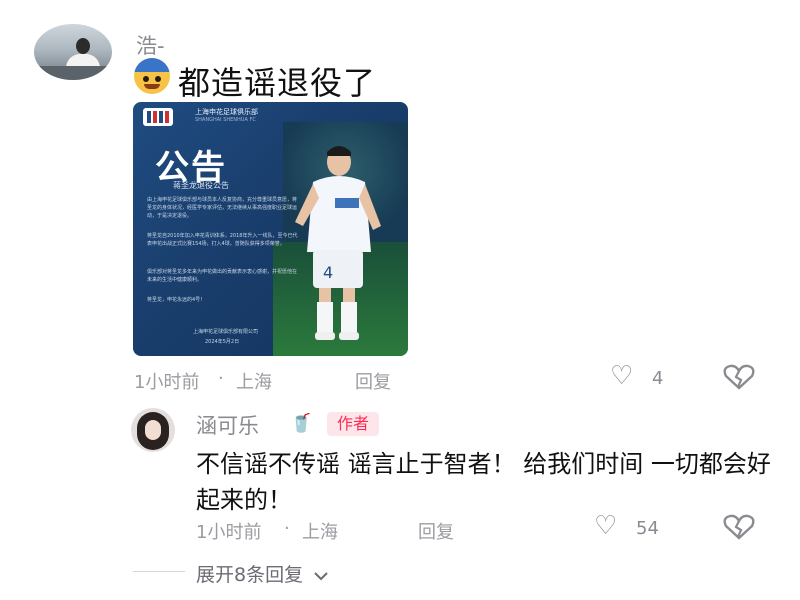 The image size is (800, 600). I want to click on player-figure: 4, so click(338, 243).